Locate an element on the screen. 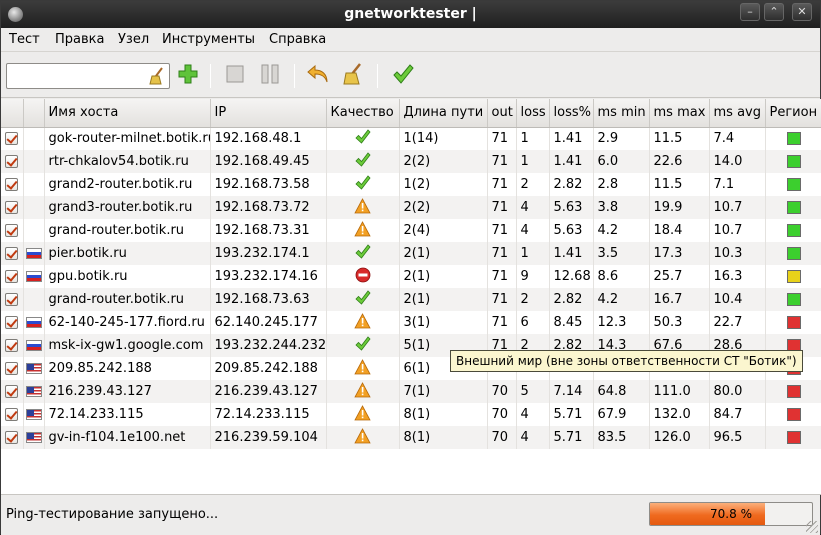 Image resolution: width=821 pixels, height=535 pixels. col-ip-header: IP is located at coordinates (268, 113).